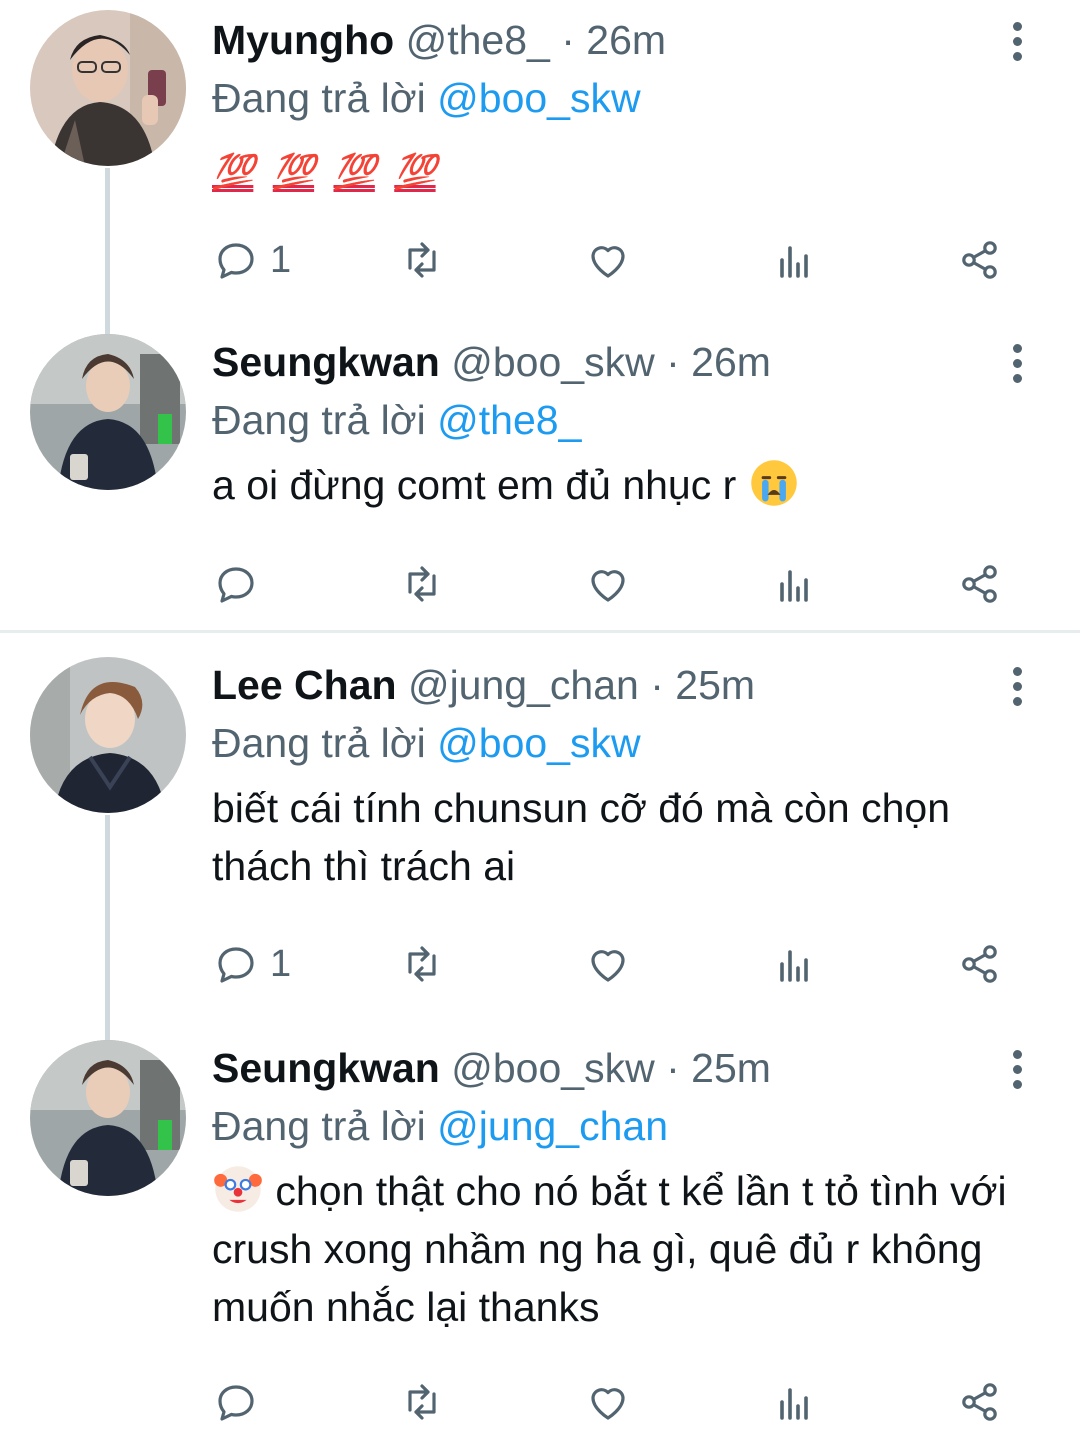  What do you see at coordinates (540, 631) in the screenshot?
I see `divider` at bounding box center [540, 631].